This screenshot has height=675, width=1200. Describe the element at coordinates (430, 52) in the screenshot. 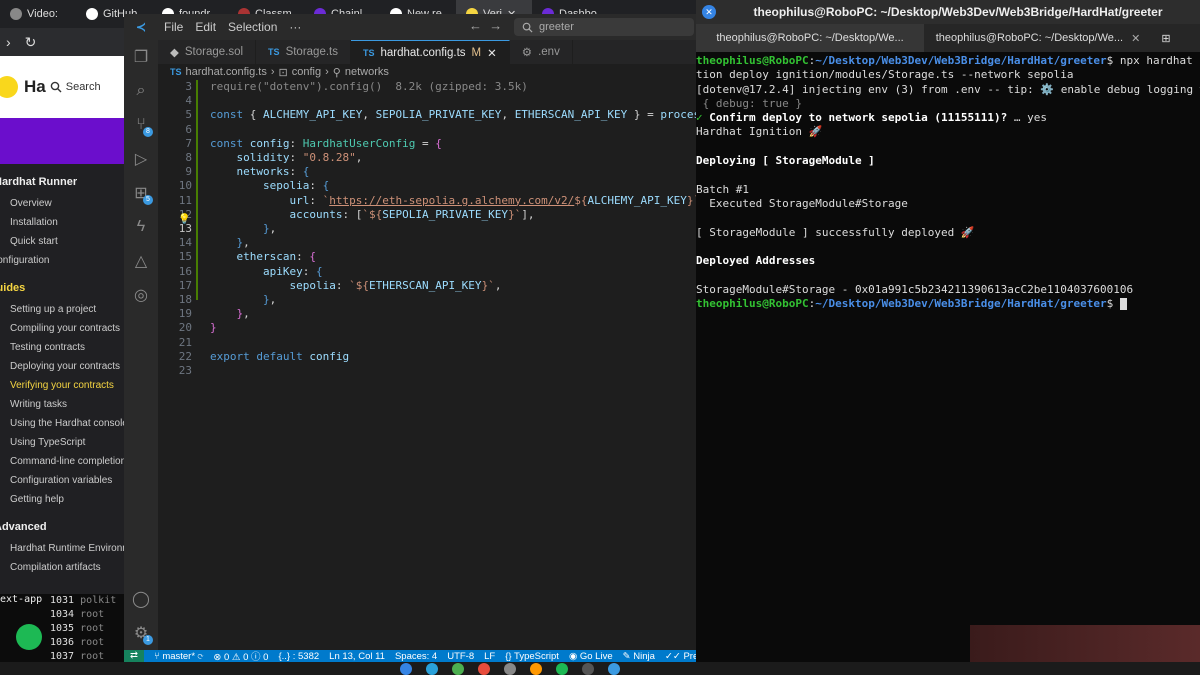

I see `tab-hardhat-config: TS hardhat.config.ts M ✕` at that location.